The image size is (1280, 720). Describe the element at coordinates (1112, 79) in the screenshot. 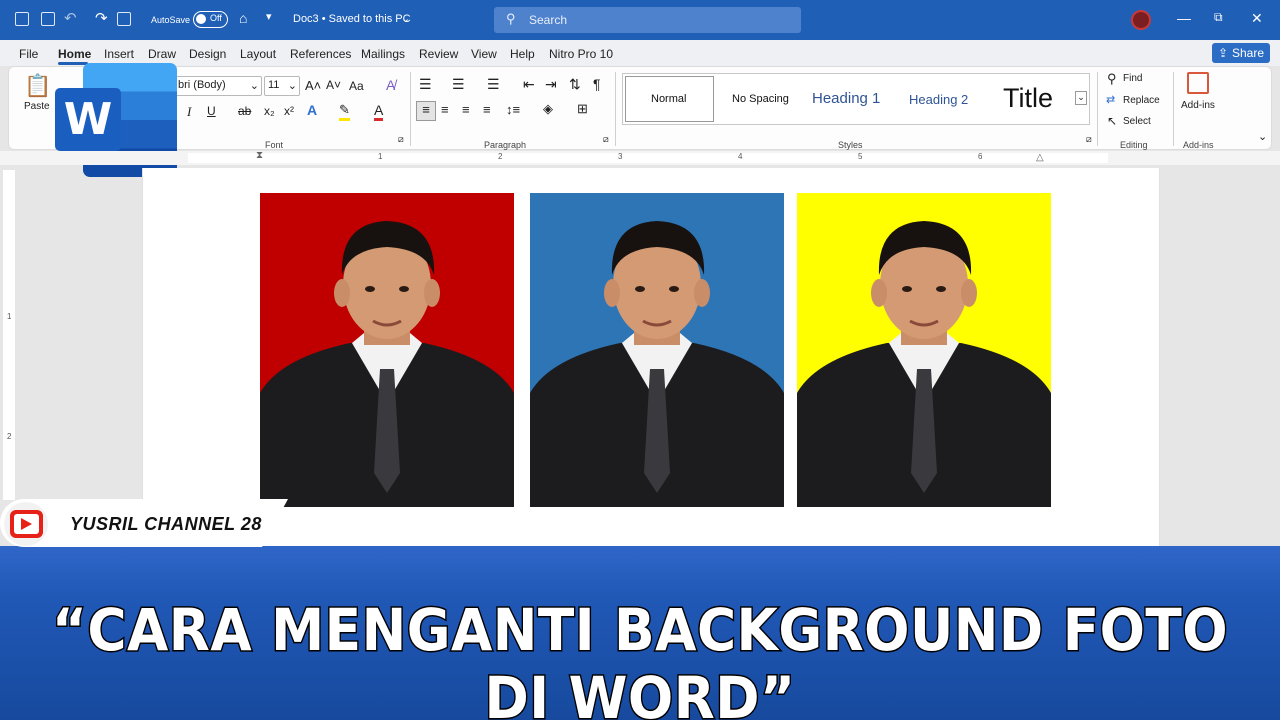

I see `find-icon: ⚲` at that location.